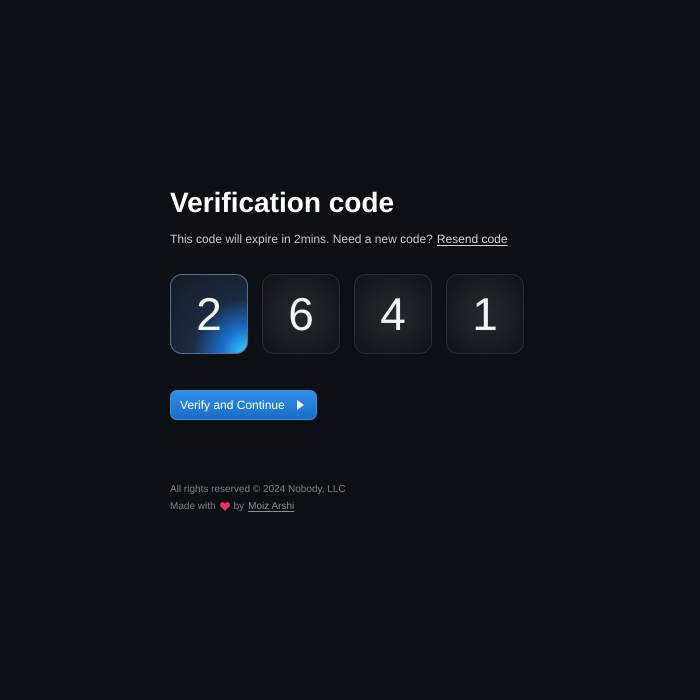  Describe the element at coordinates (209, 314) in the screenshot. I see `code-digit-field: 2` at that location.